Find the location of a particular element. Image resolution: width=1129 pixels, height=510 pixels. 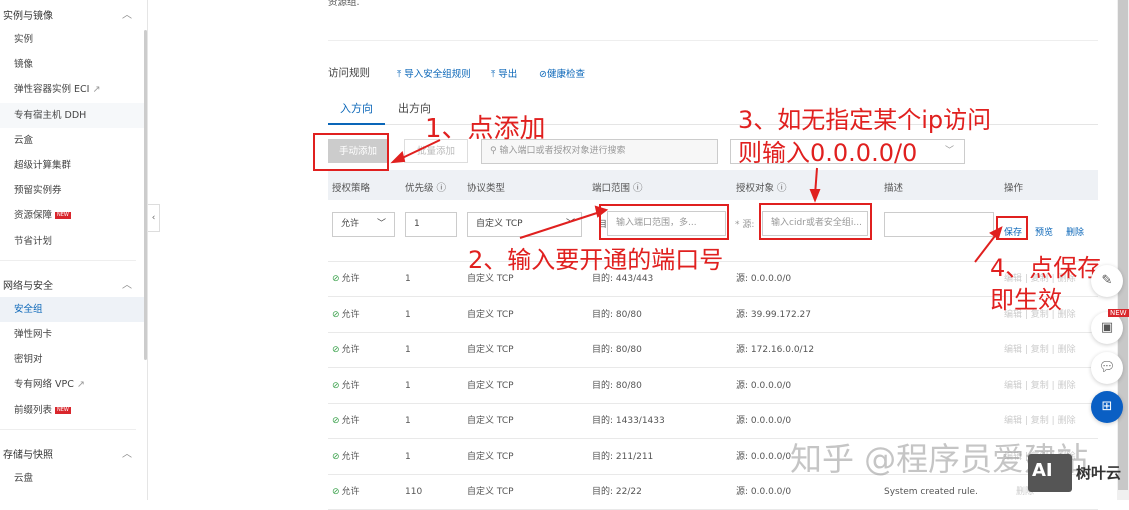

apps-grid-icon: ⊞ is located at coordinates (1107, 406).